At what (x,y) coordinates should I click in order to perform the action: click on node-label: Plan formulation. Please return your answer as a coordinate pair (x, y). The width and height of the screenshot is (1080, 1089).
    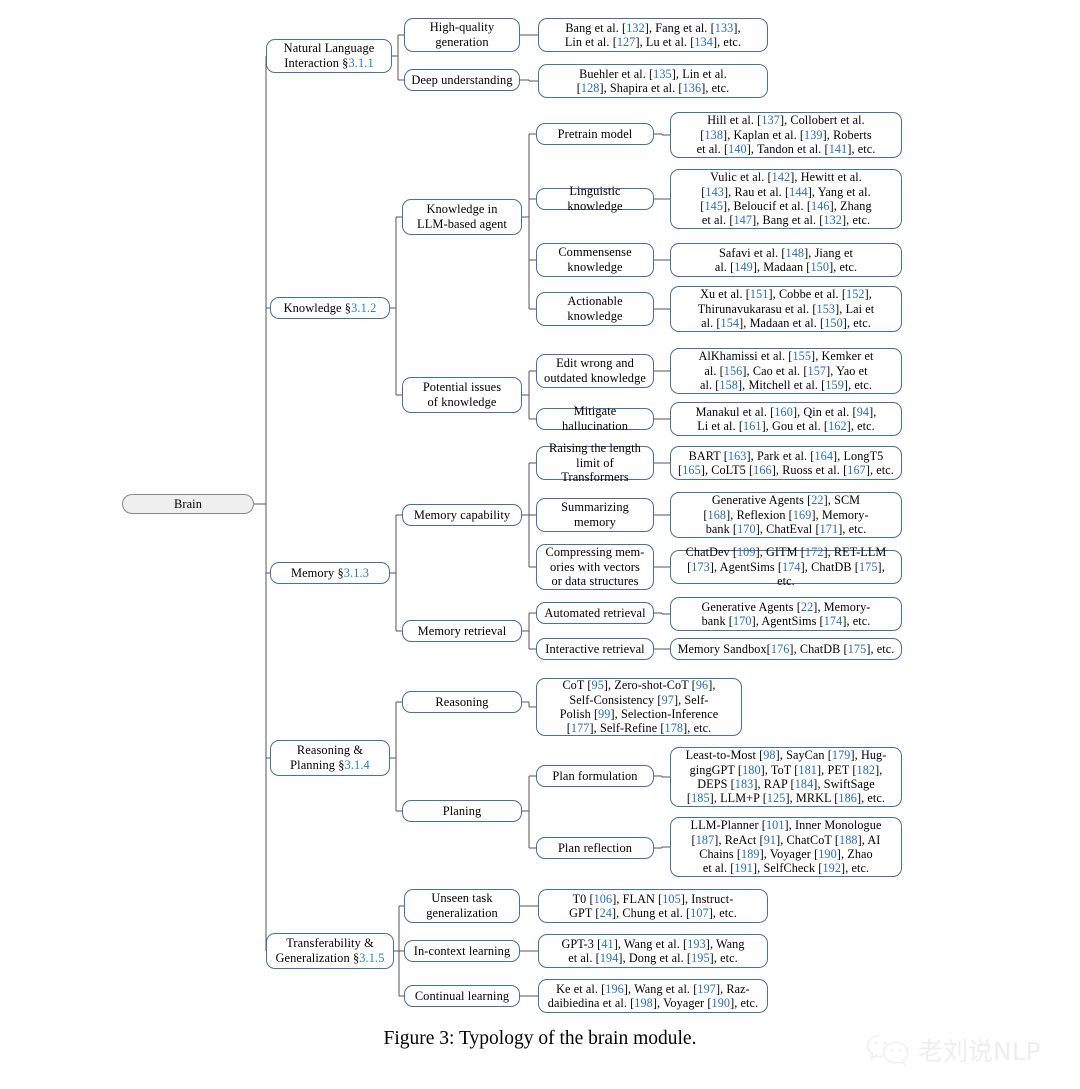
    Looking at the image, I should click on (595, 775).